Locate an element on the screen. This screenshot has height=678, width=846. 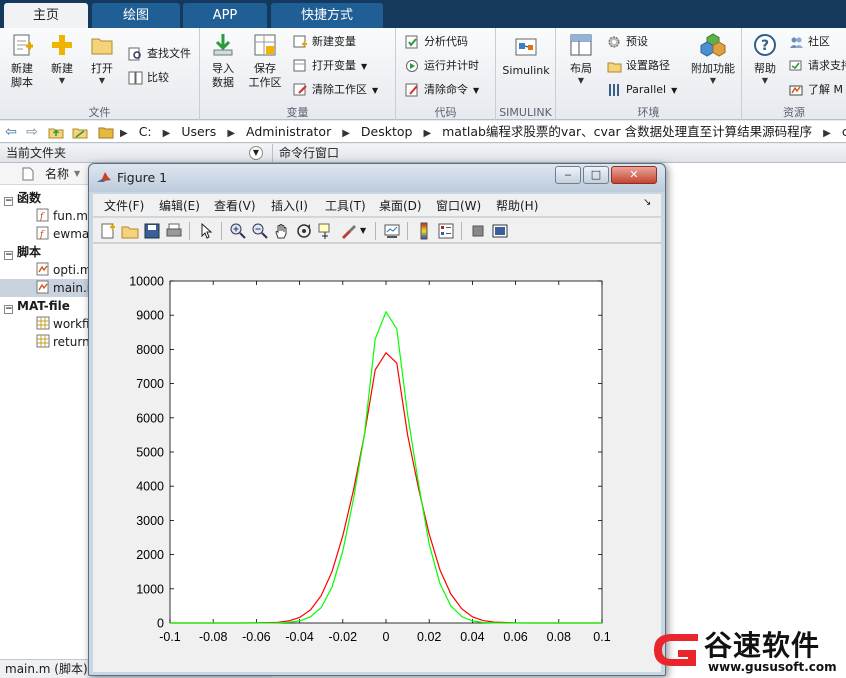
rotate-3d-icon is located at coordinates (304, 231).